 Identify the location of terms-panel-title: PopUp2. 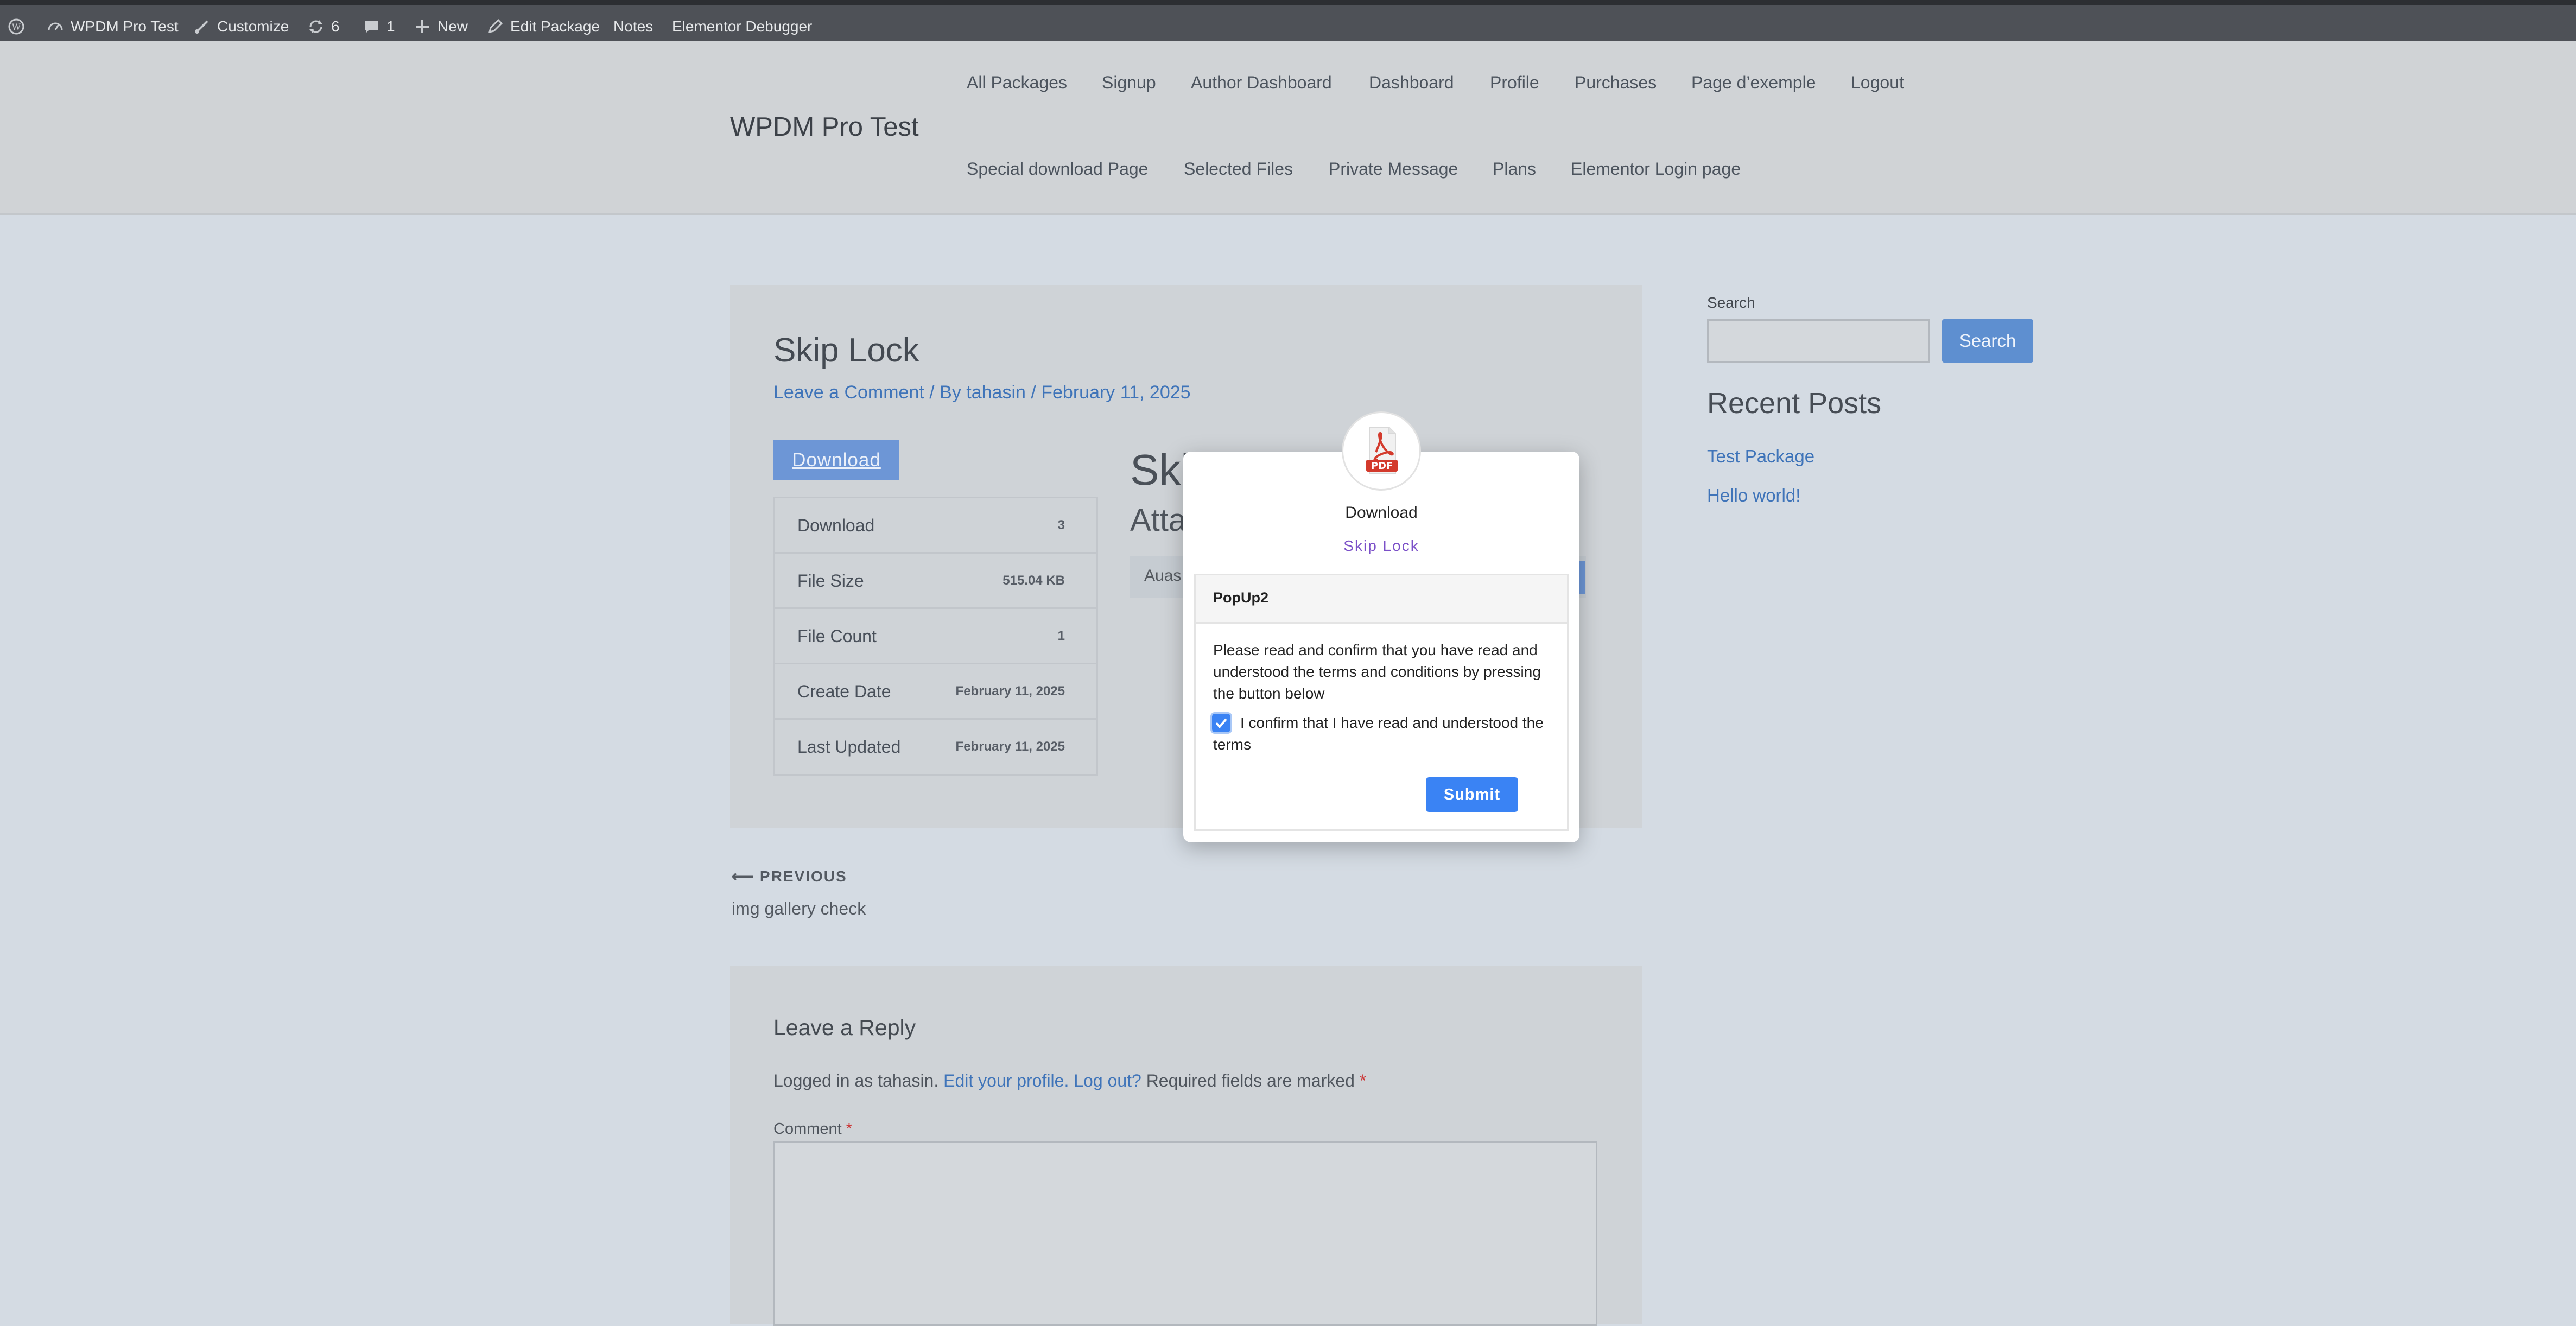
(1241, 597).